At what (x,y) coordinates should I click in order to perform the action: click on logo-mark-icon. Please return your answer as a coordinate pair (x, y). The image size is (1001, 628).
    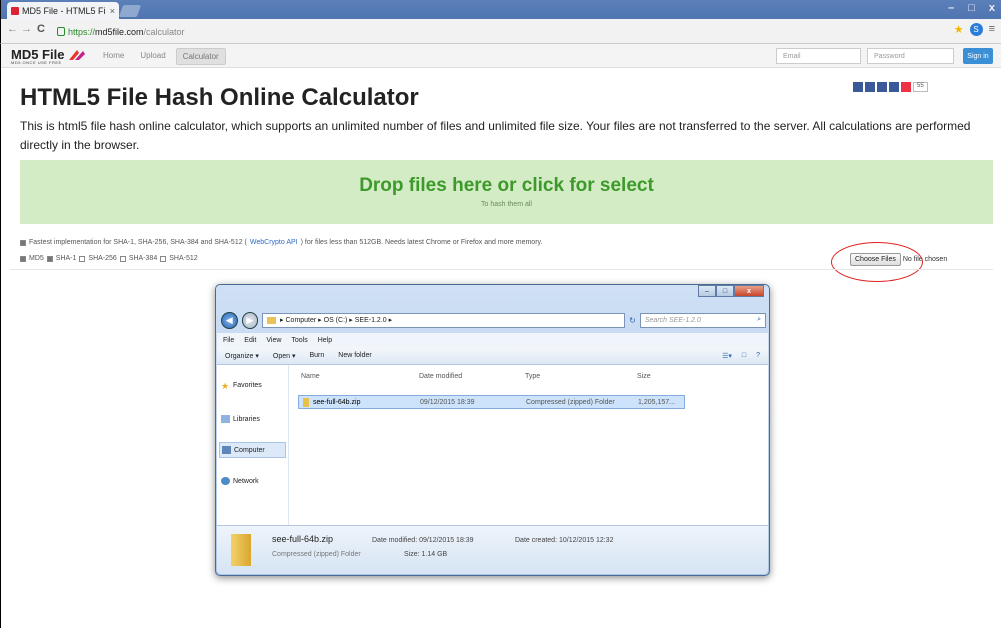
    Looking at the image, I should click on (77, 55).